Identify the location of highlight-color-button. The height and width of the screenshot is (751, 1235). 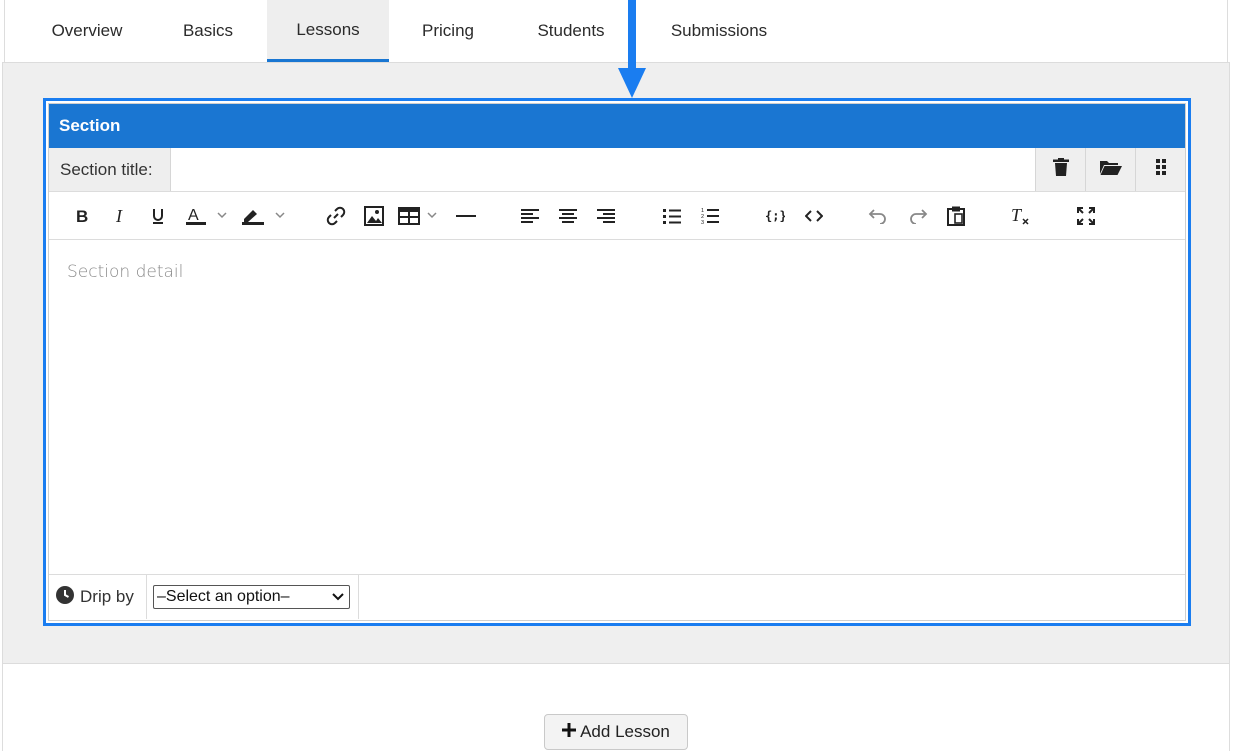
(265, 216).